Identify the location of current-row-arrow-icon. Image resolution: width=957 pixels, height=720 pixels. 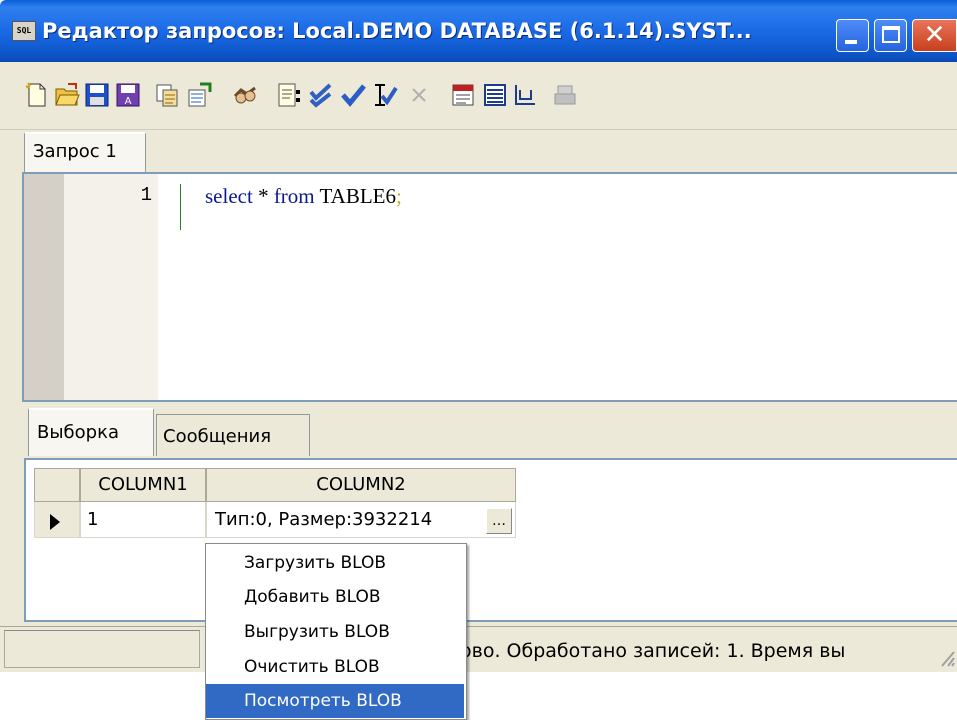
(55, 522).